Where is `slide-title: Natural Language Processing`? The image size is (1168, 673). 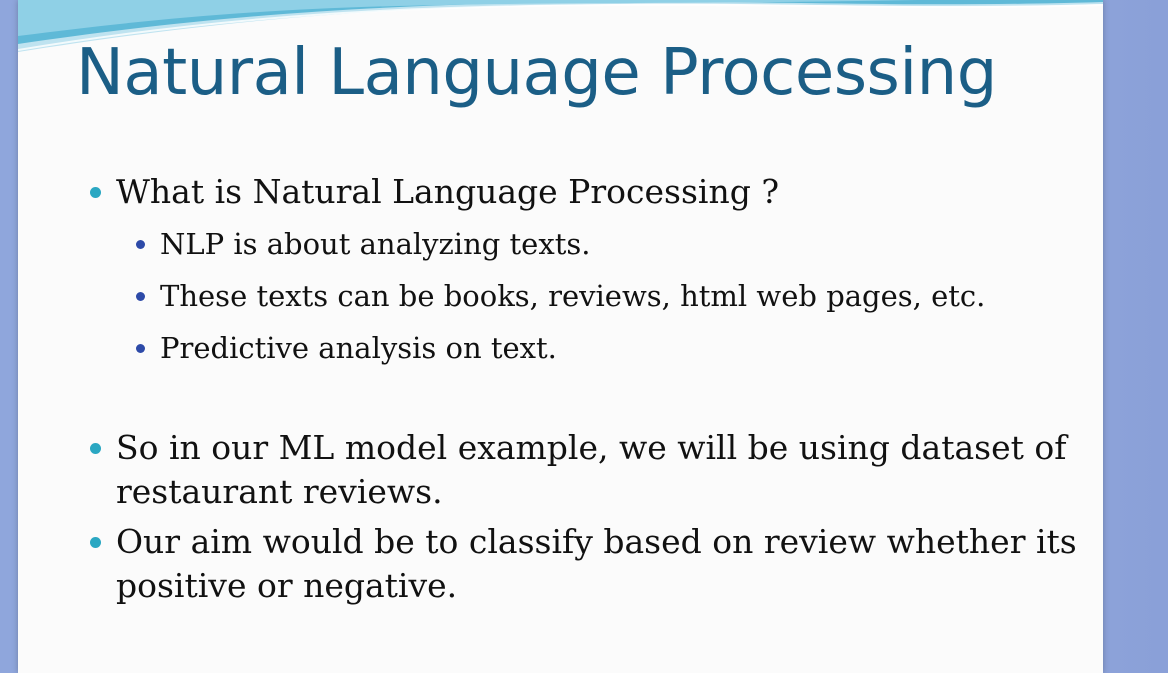
slide-title: Natural Language Processing is located at coordinates (536, 73).